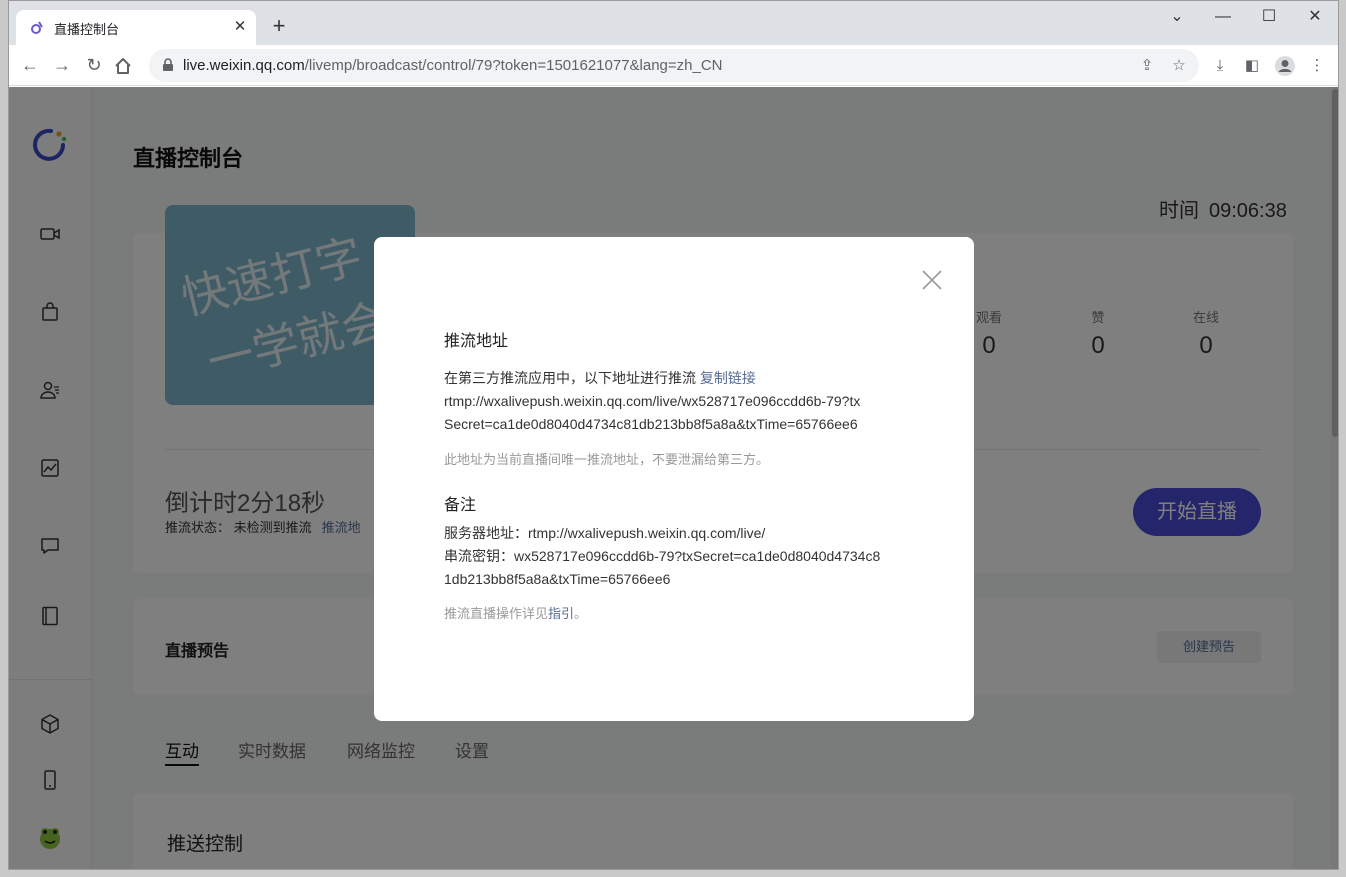 This screenshot has width=1346, height=877. What do you see at coordinates (673, 23) in the screenshot?
I see `tab-strip: 直播控制台 ✕ + ⌄ — ☐ ✕` at bounding box center [673, 23].